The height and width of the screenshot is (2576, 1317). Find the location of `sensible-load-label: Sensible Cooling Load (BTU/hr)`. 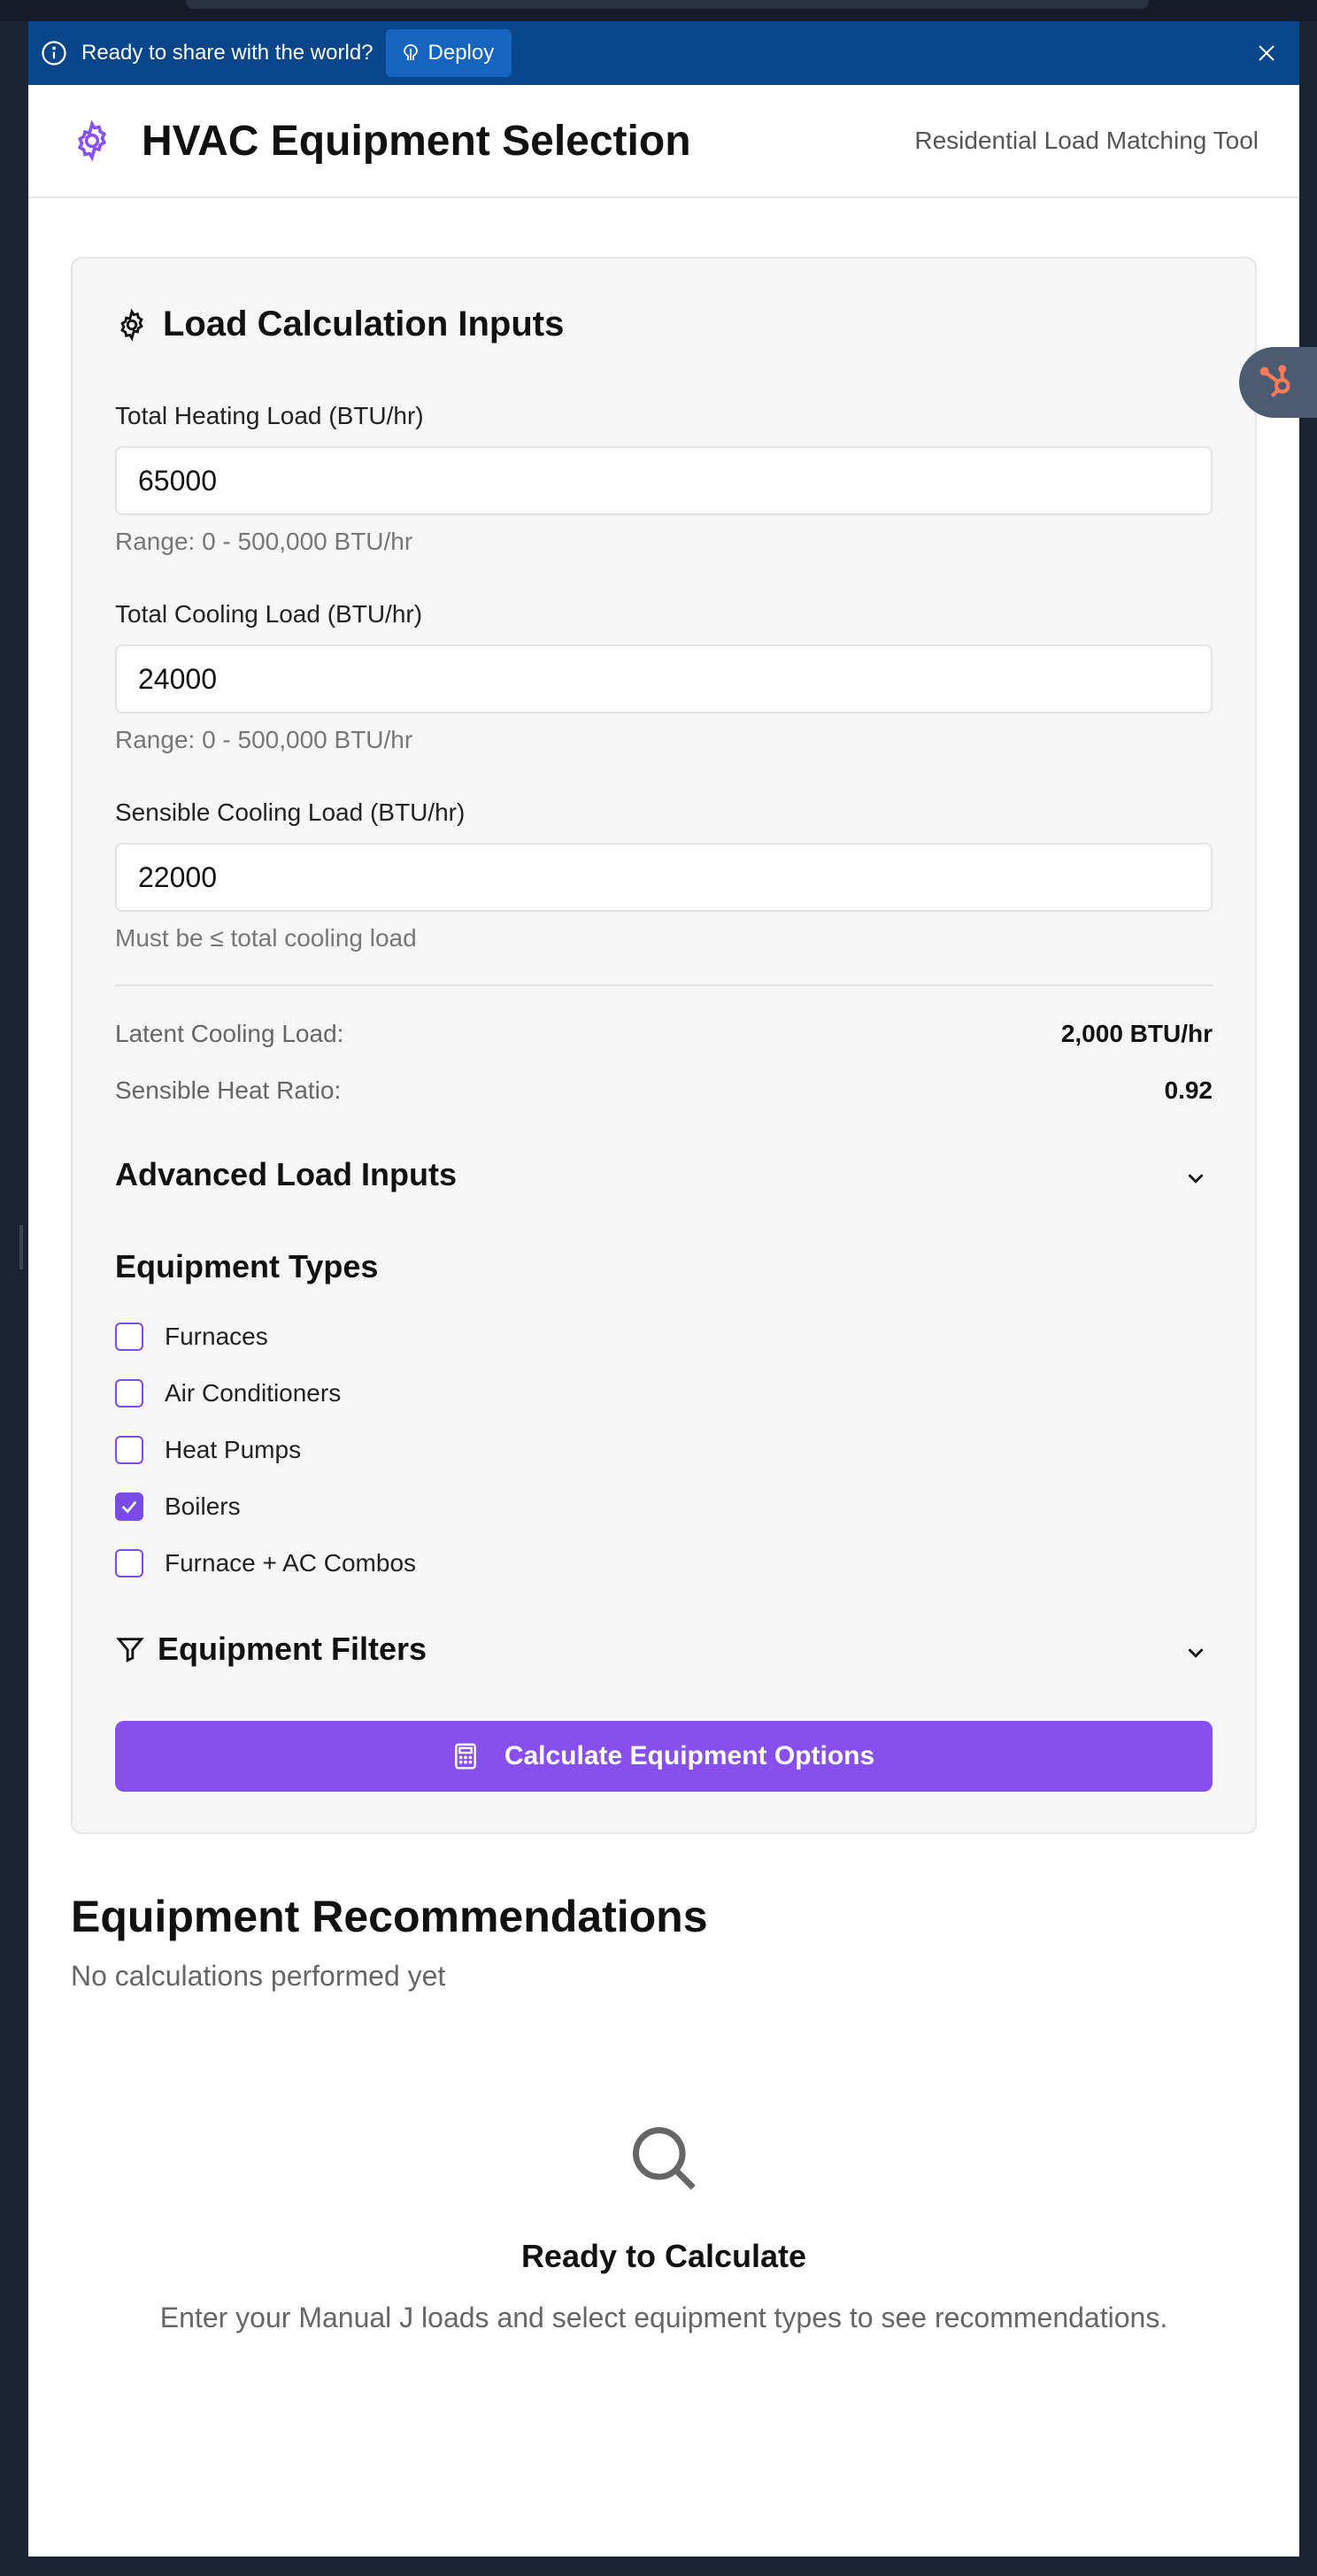

sensible-load-label: Sensible Cooling Load (BTU/hr) is located at coordinates (290, 812).